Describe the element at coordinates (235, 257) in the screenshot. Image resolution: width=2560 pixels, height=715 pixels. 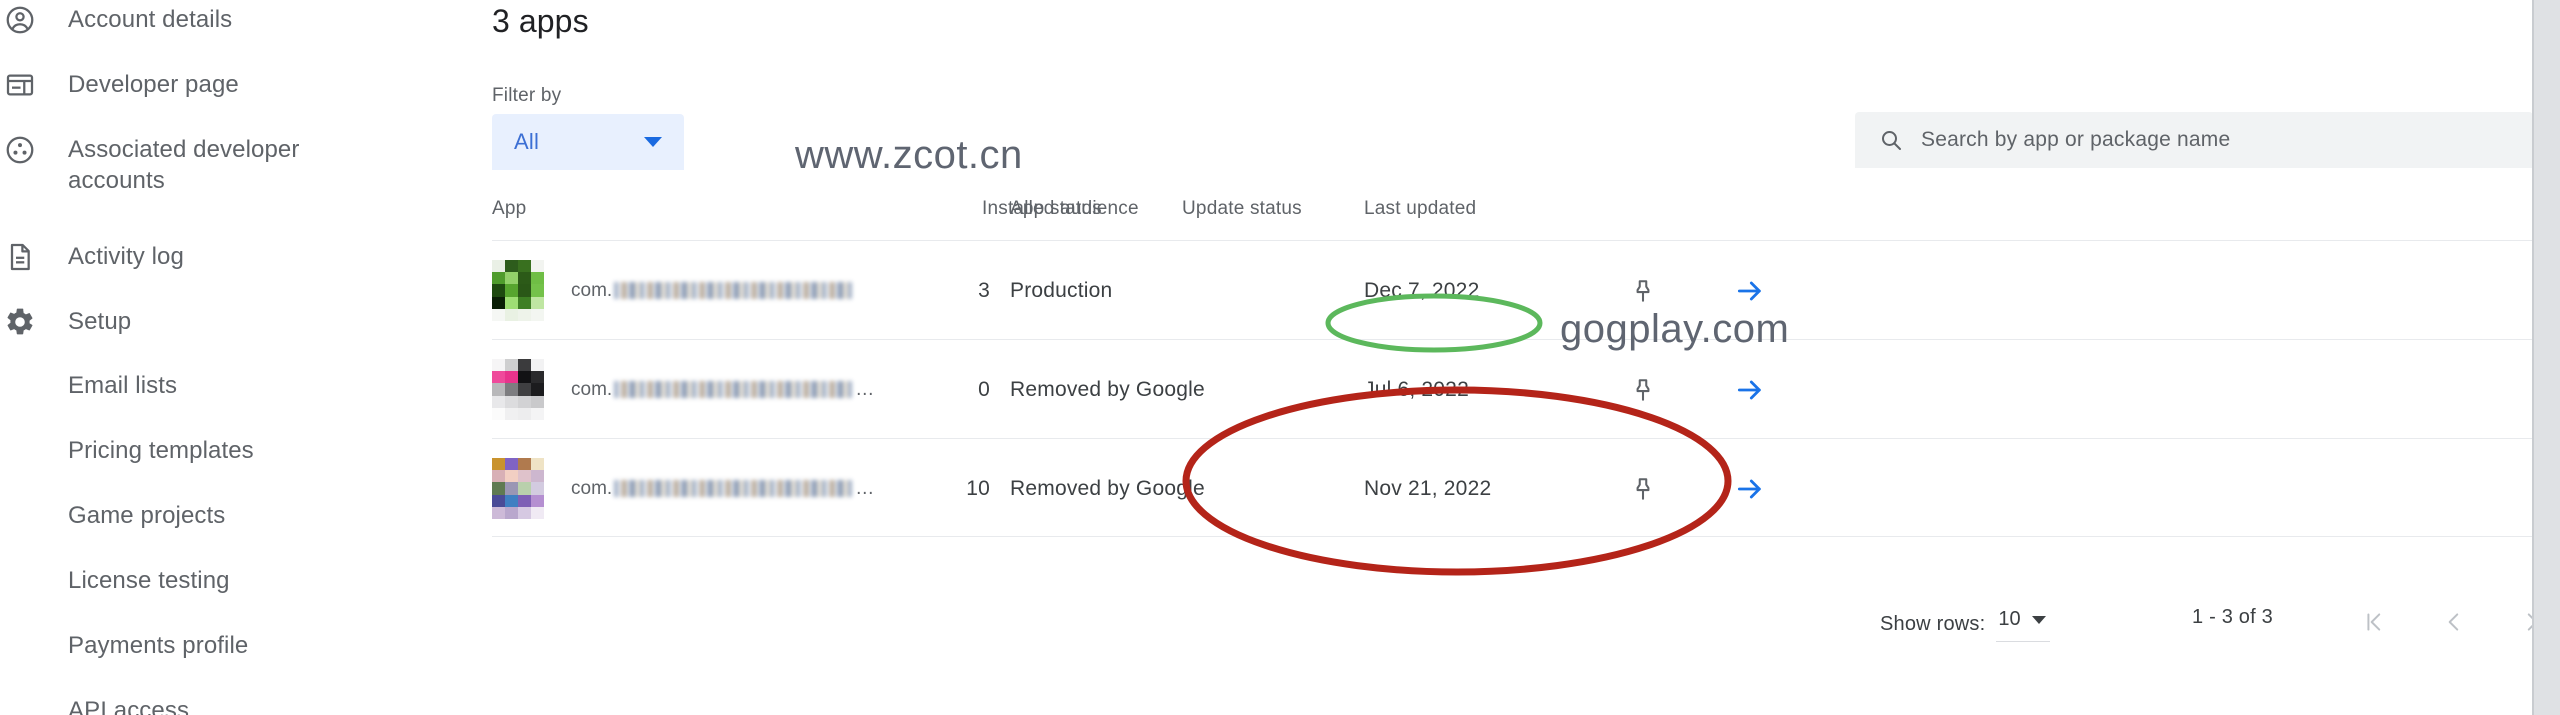
I see `sidebar-item-activity-log: Activity log` at that location.